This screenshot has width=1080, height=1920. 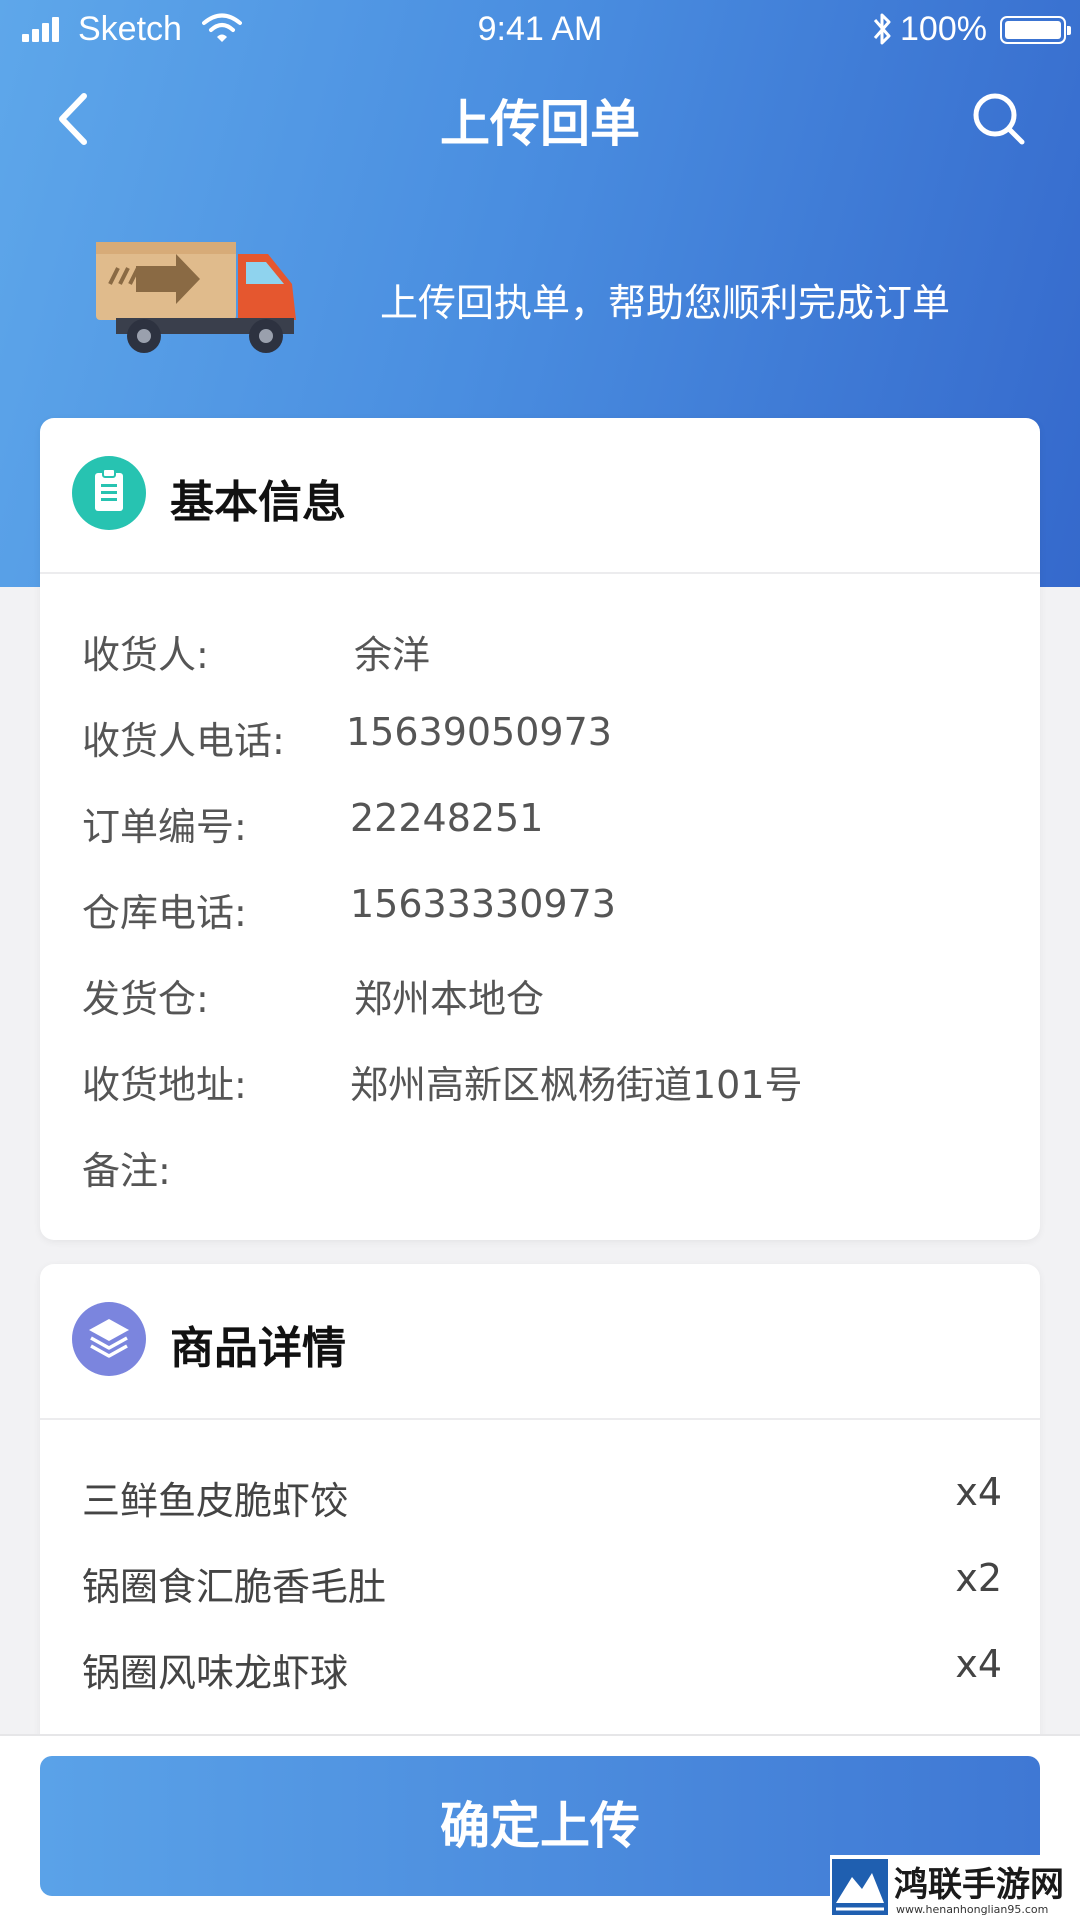 I want to click on info-label: 发货仓:, so click(x=145, y=999).